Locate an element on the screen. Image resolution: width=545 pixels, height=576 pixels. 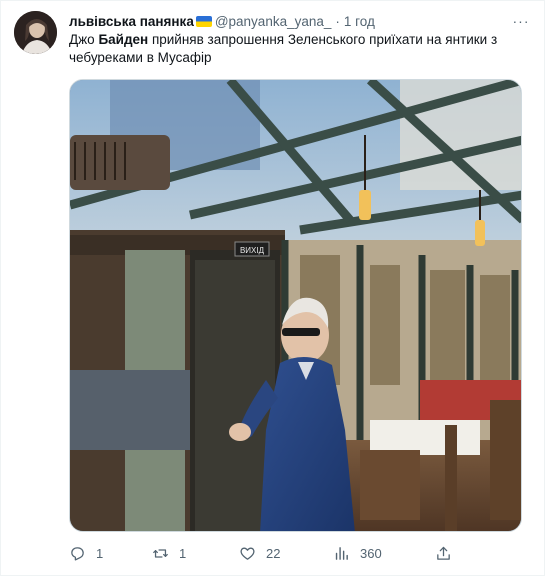
reply-icon is located at coordinates (77, 553).